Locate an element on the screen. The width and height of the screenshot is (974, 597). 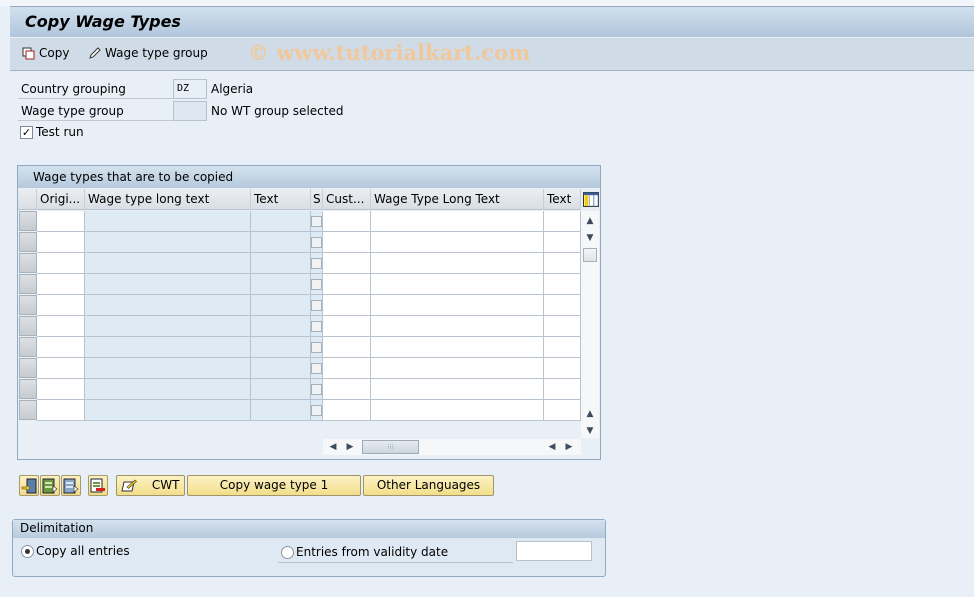
col-text: Text is located at coordinates (281, 199).